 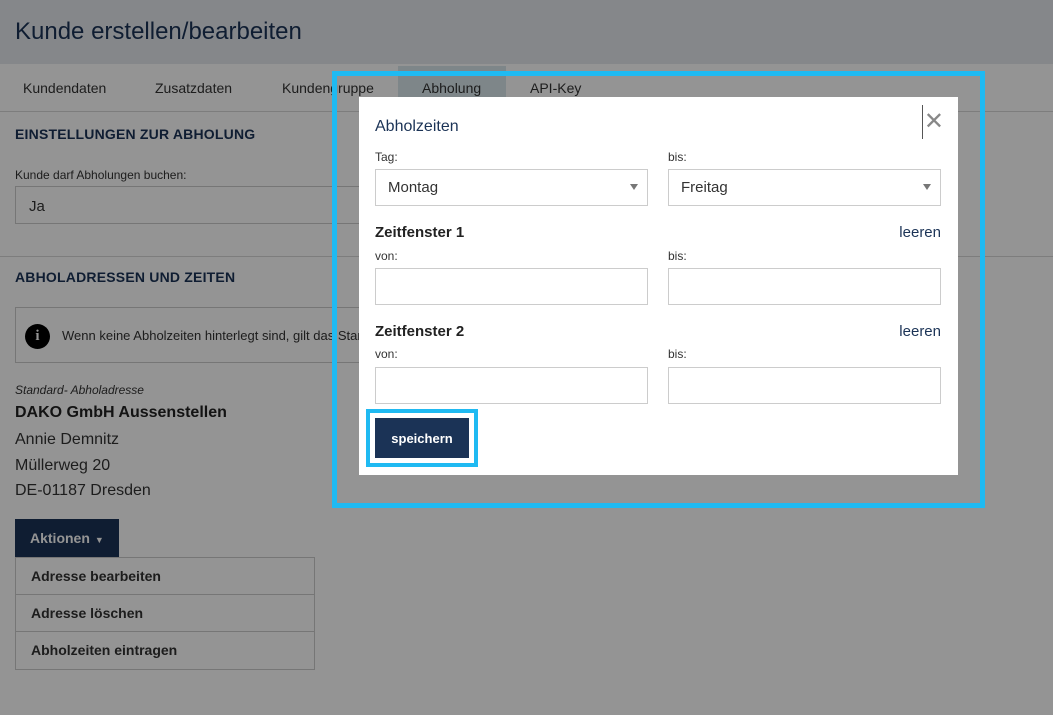 What do you see at coordinates (511, 286) in the screenshot?
I see `window1-from-input` at bounding box center [511, 286].